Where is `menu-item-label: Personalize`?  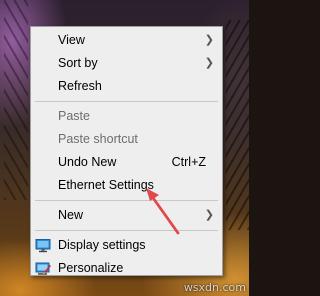
menu-item-label: Personalize is located at coordinates (91, 268).